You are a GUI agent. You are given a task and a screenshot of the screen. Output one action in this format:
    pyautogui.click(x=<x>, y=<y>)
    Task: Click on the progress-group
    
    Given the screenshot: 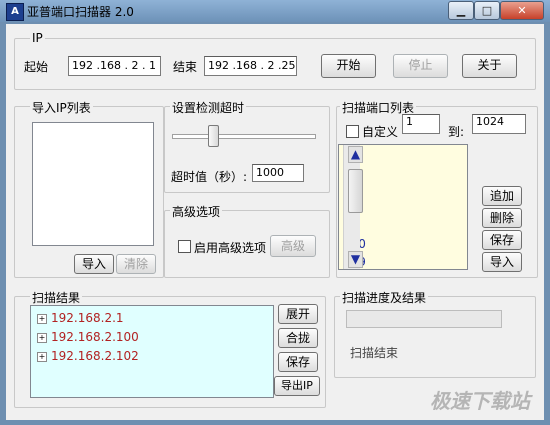 What is the action you would take?
    pyautogui.click(x=435, y=337)
    